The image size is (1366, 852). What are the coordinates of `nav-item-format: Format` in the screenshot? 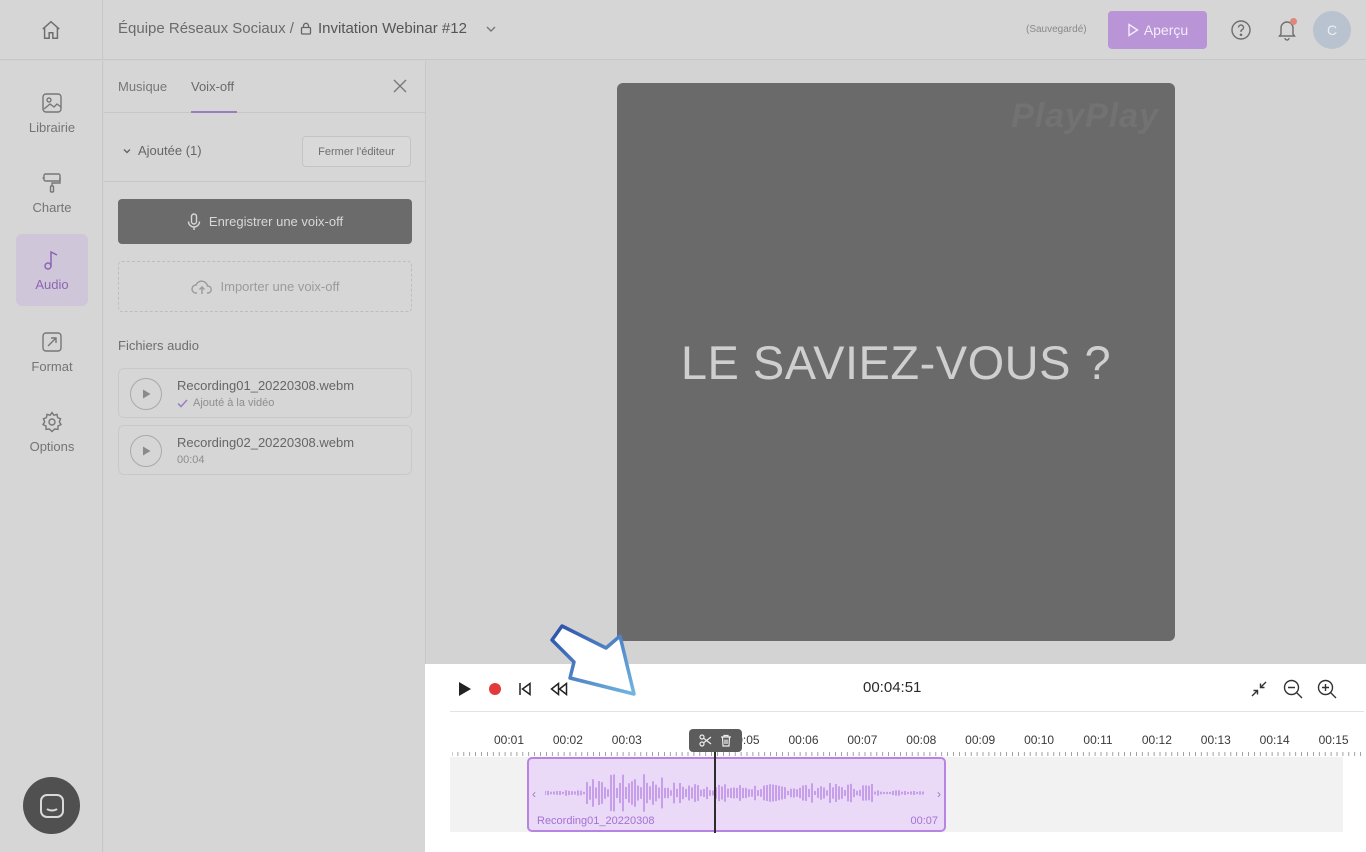 It's located at (52, 352).